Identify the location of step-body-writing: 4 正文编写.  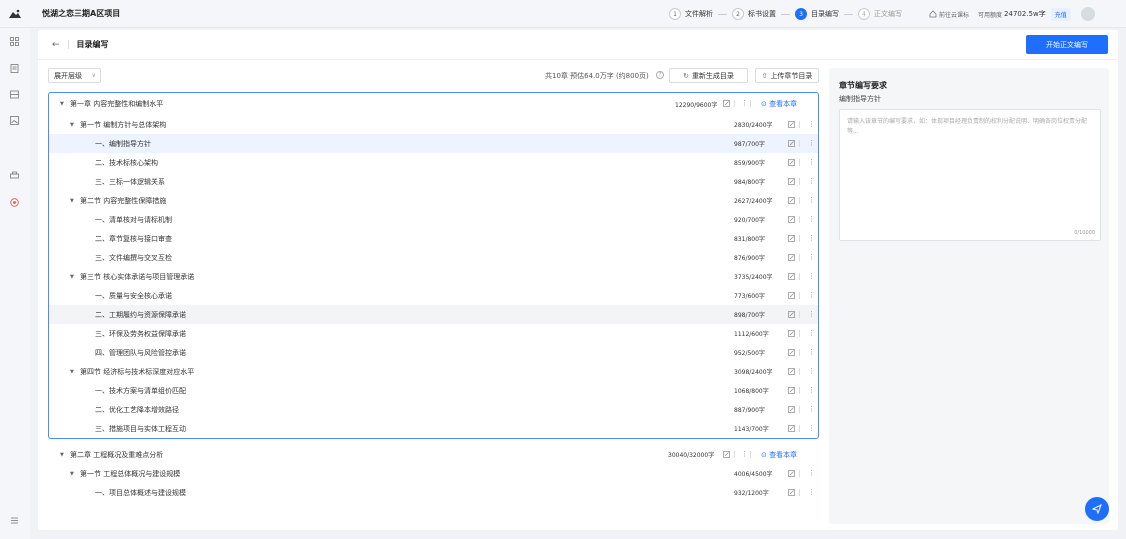
(880, 14).